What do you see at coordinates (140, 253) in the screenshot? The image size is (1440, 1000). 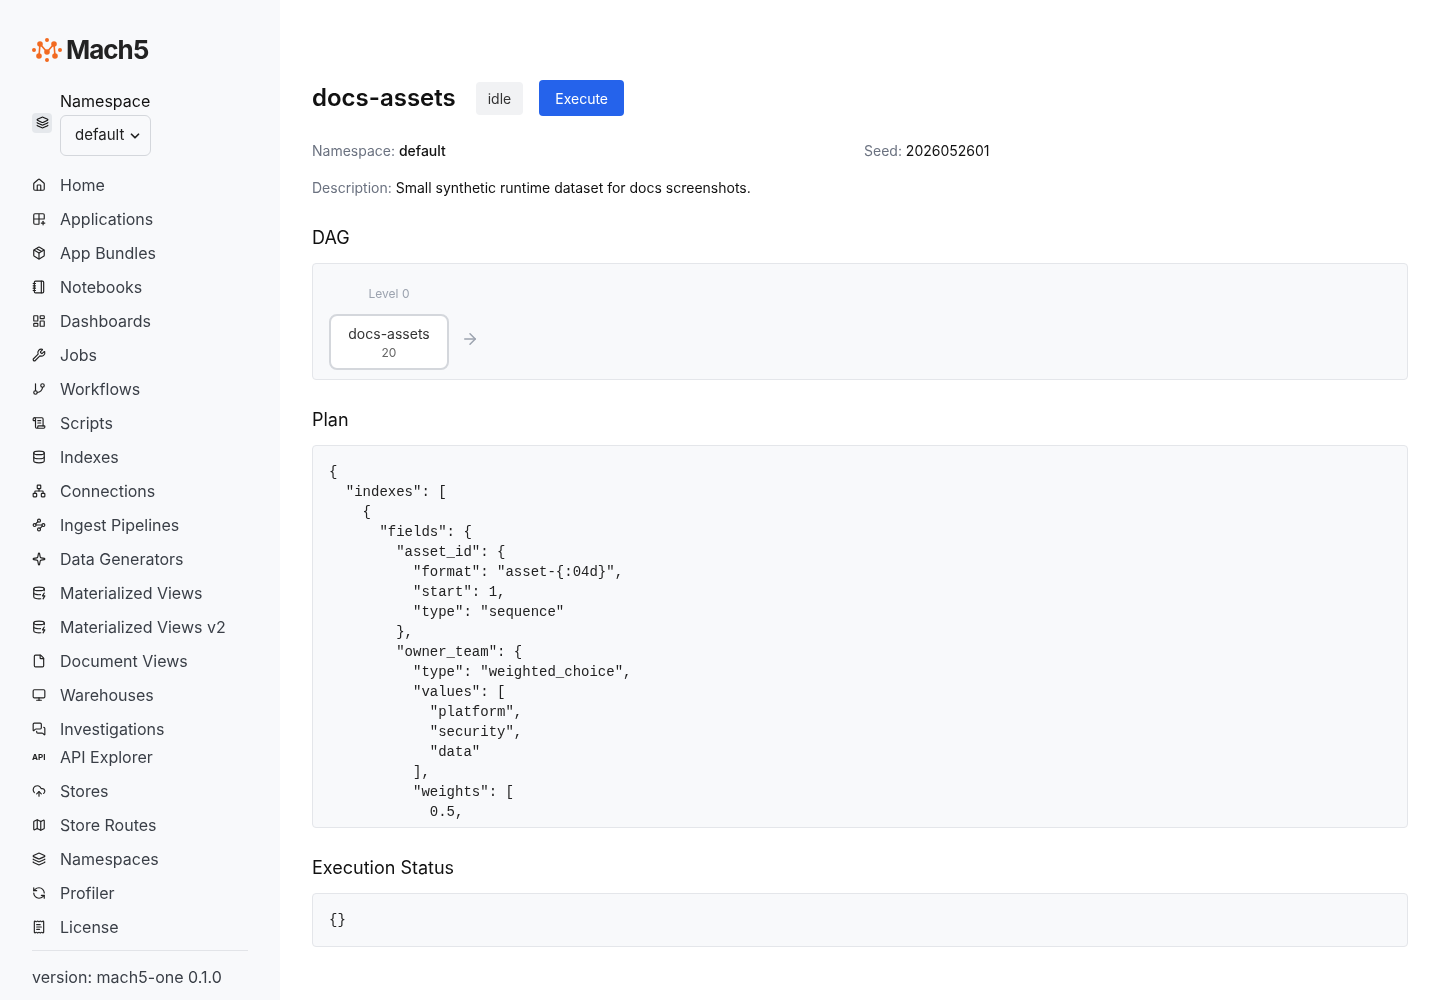 I see `nav-item: App Bundles` at bounding box center [140, 253].